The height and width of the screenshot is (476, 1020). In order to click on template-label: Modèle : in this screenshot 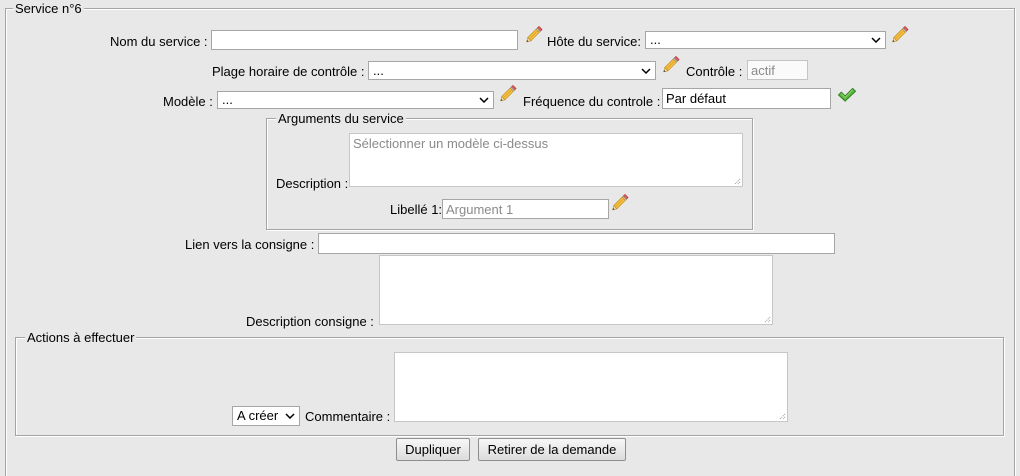, I will do `click(188, 101)`.